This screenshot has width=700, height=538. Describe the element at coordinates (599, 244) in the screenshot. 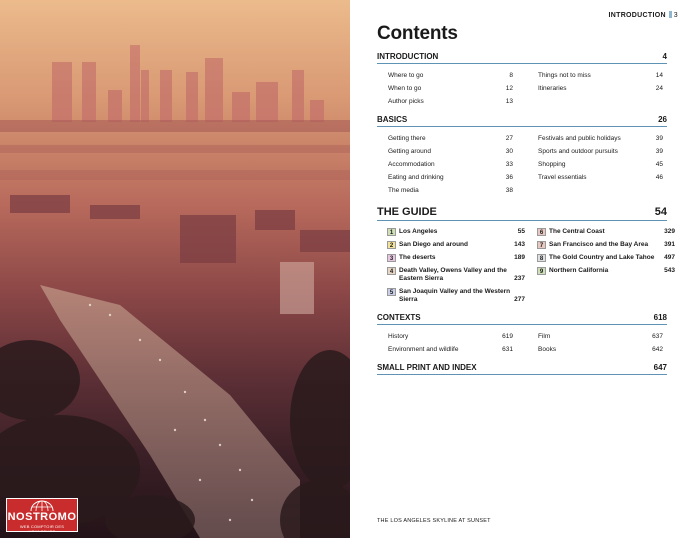

I see `chapter-title: San Francisco and the Bay Area` at that location.